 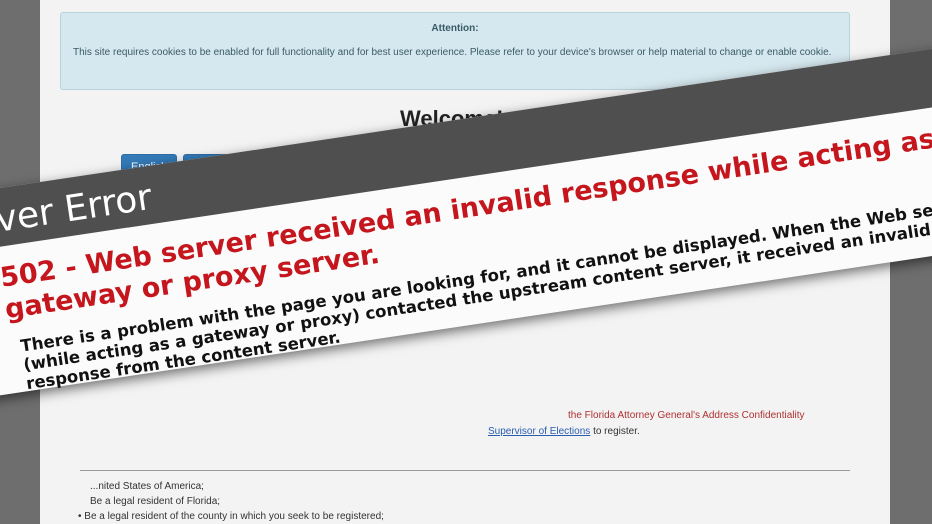 I want to click on divider, so click(x=465, y=470).